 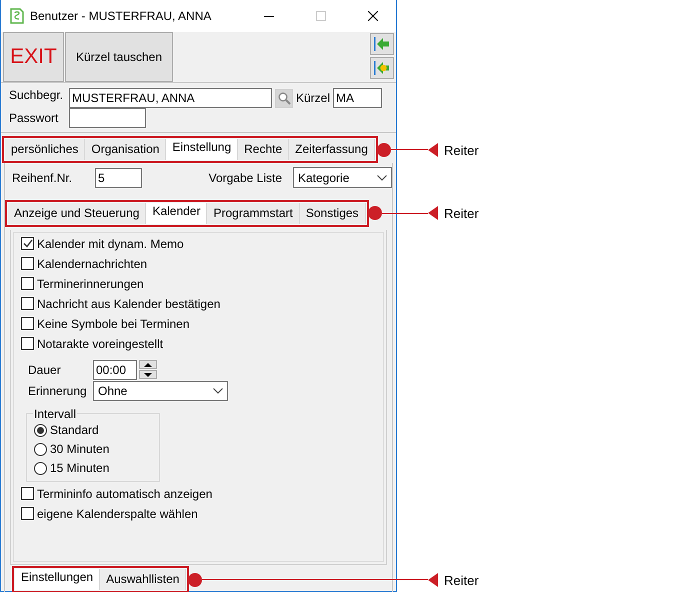 What do you see at coordinates (324, 177) in the screenshot?
I see `dropdown-value: Kategorie` at bounding box center [324, 177].